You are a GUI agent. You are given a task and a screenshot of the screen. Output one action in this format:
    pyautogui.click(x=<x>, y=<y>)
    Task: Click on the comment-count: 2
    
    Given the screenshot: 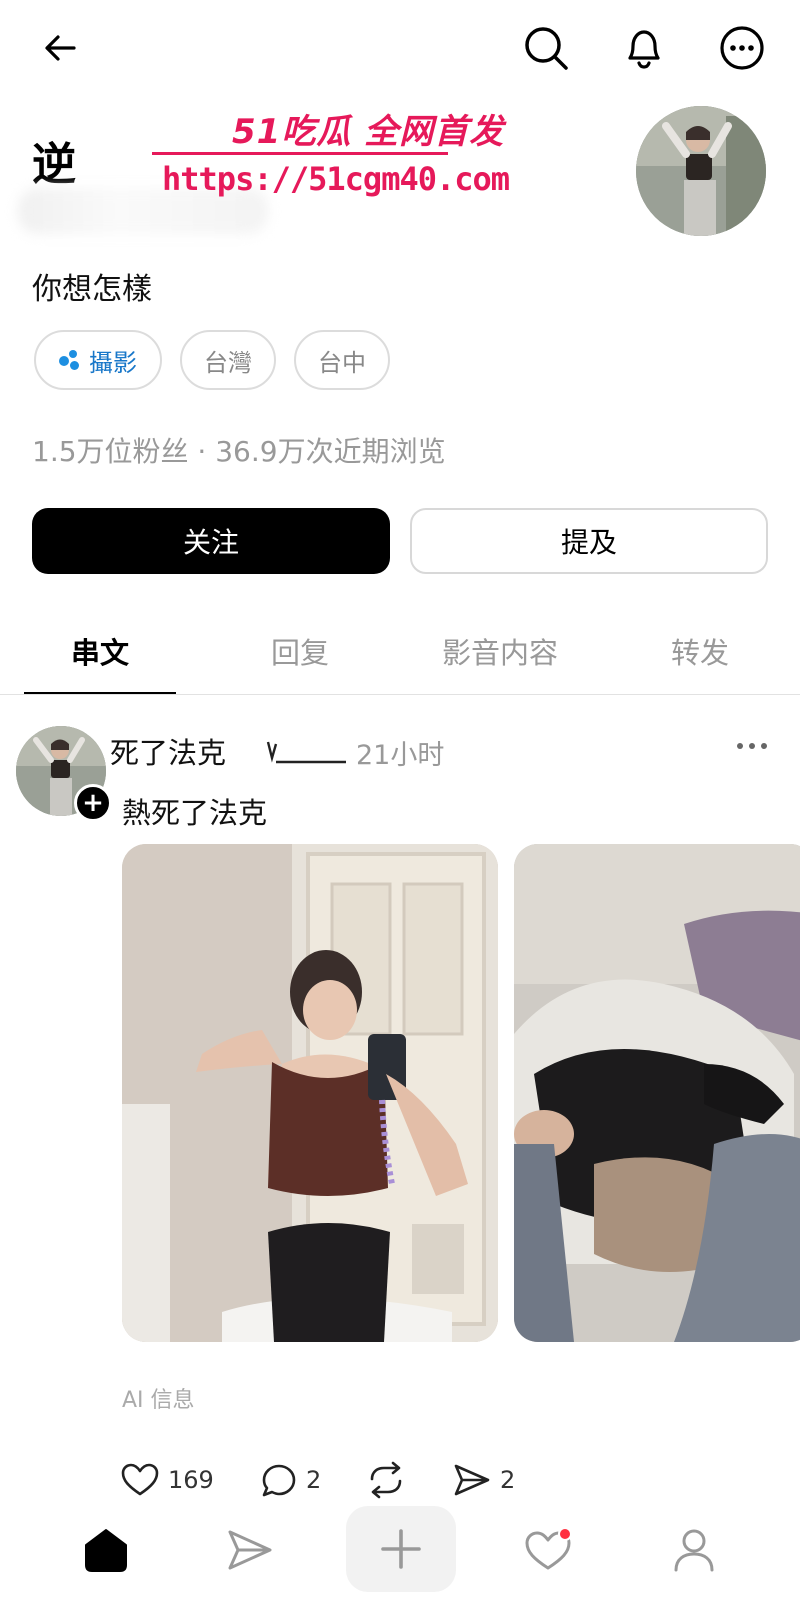 What is the action you would take?
    pyautogui.click(x=314, y=1480)
    